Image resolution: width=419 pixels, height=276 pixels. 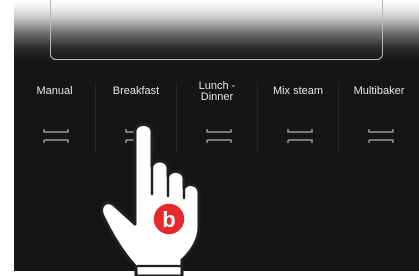 What do you see at coordinates (298, 91) in the screenshot?
I see `mode-mix-steam-label: Mix steam` at bounding box center [298, 91].